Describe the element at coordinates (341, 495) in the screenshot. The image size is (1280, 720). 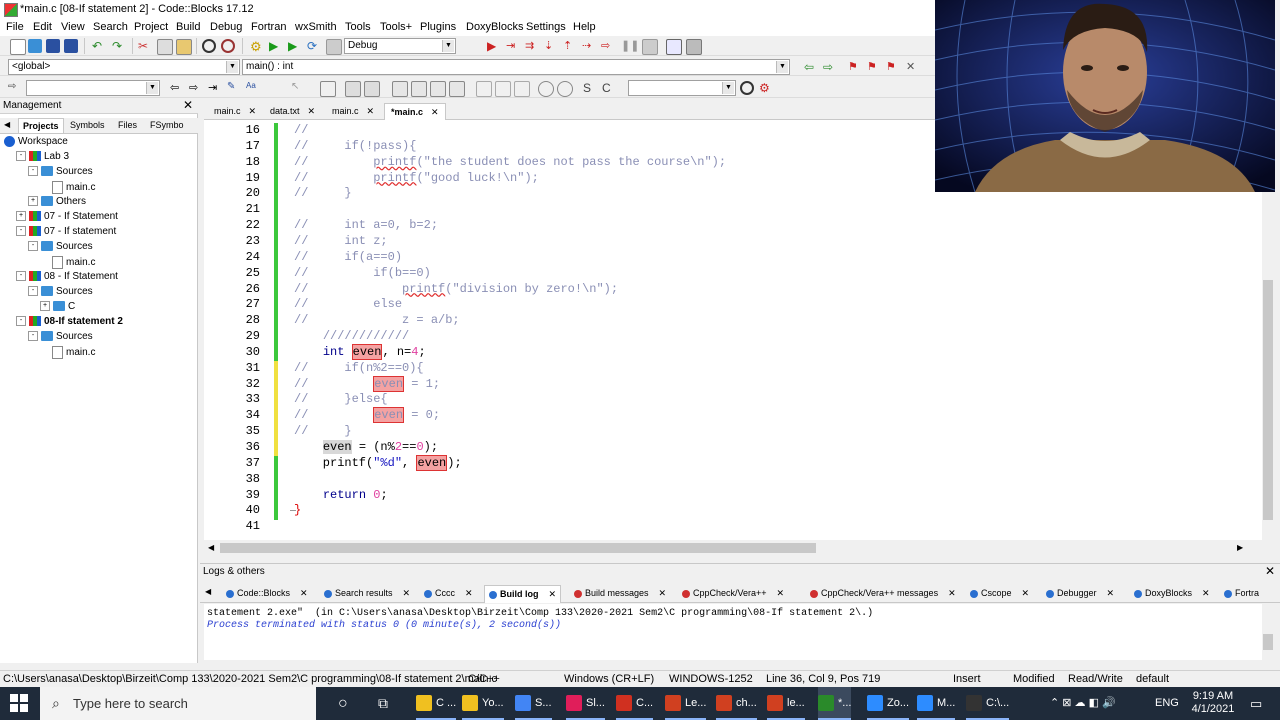
I see `code-line: return 0;` at that location.